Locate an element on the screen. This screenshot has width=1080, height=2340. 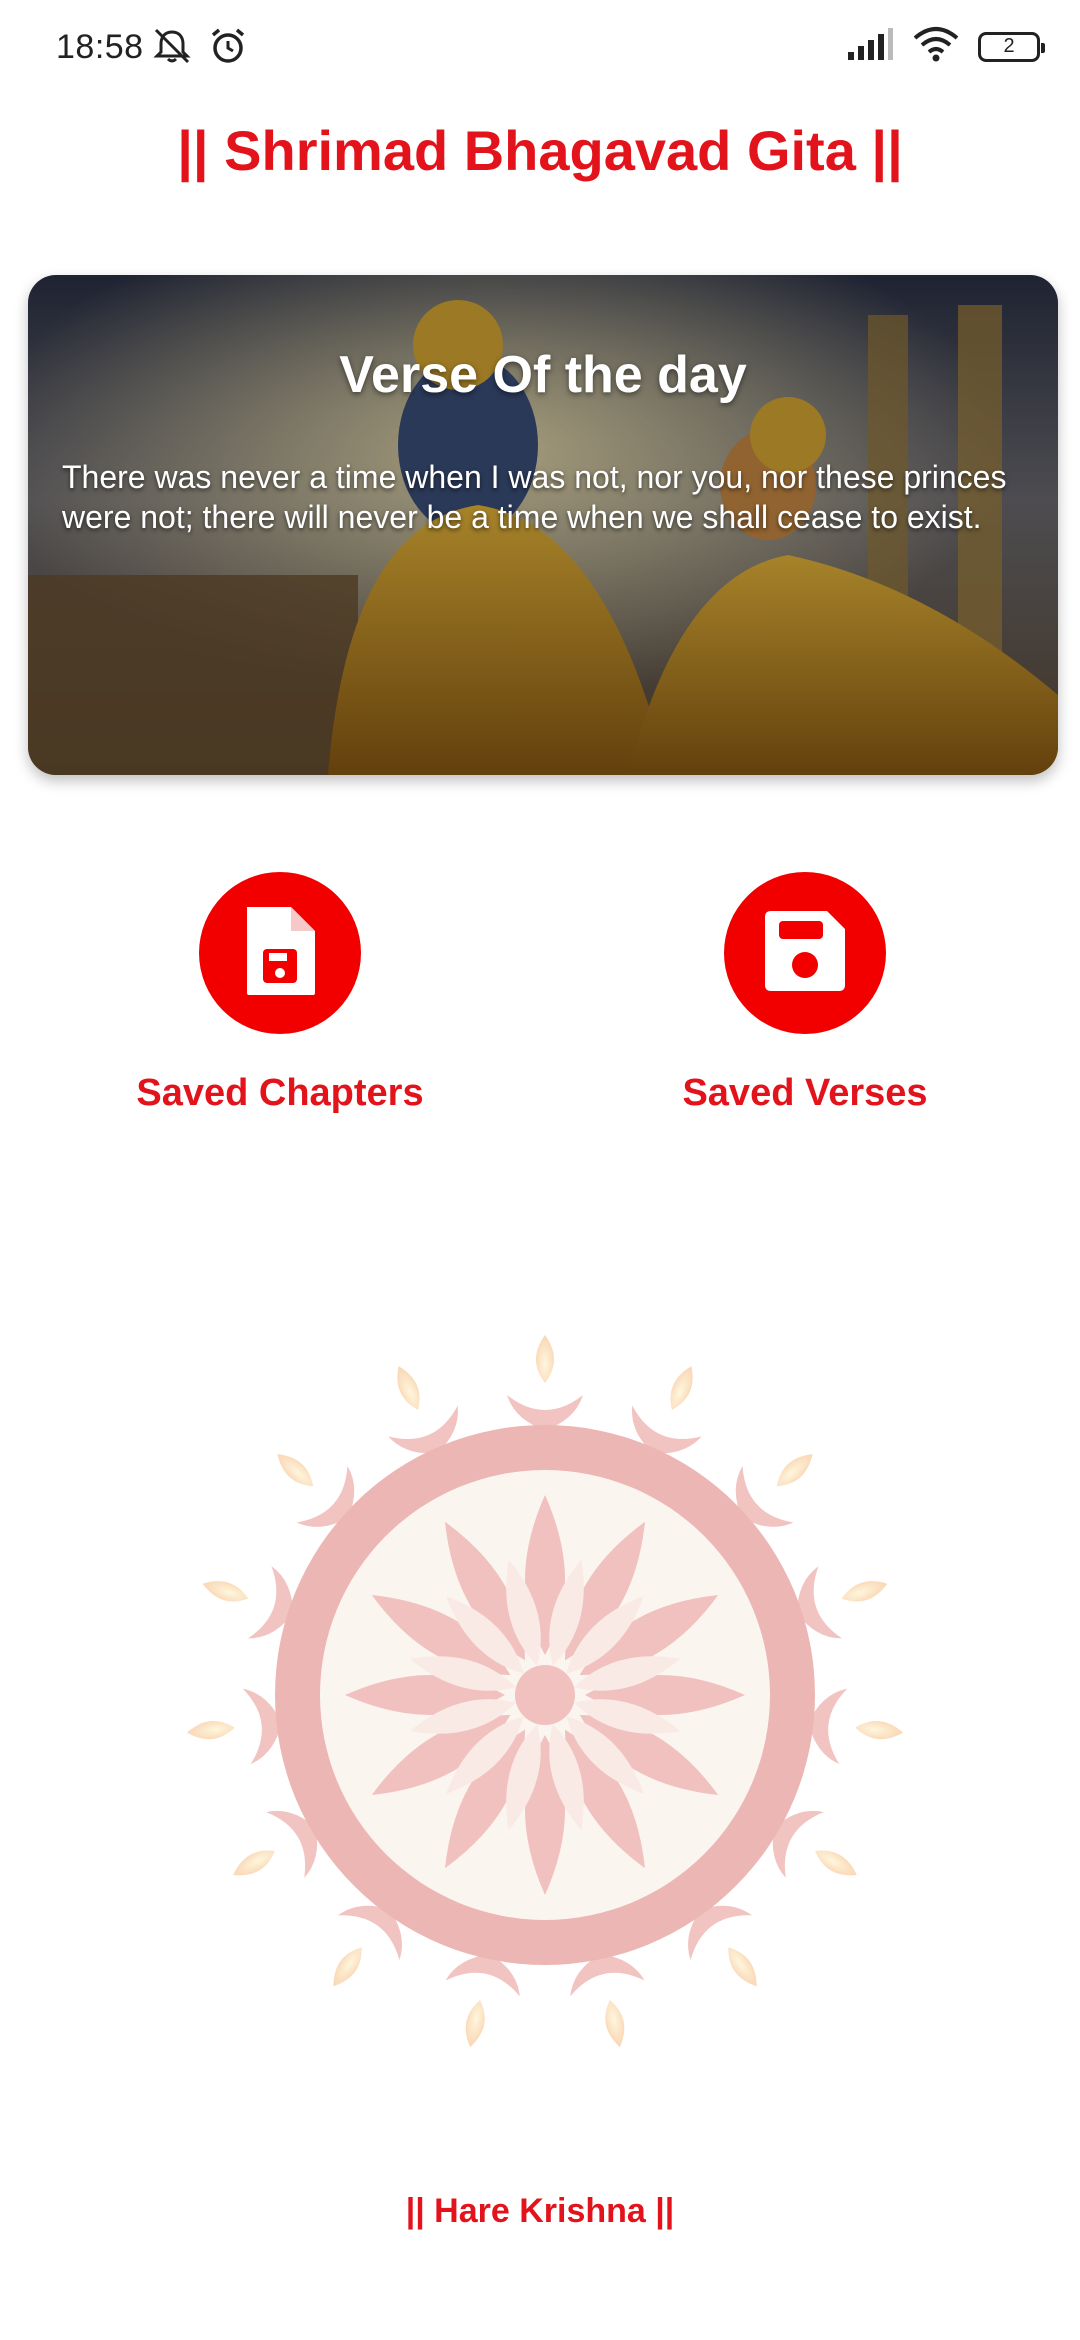
status-bar: 18:58 2 is located at coordinates (540, 48).